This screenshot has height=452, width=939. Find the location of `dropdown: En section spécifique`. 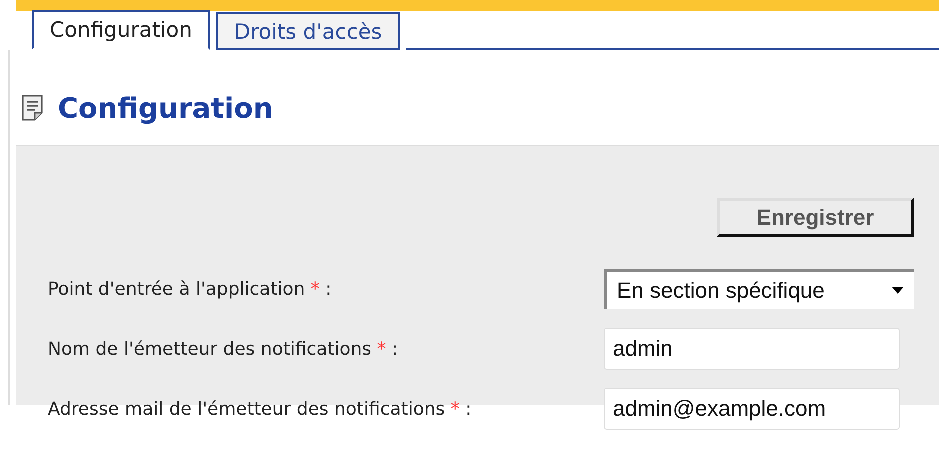

dropdown: En section spécifique is located at coordinates (759, 289).